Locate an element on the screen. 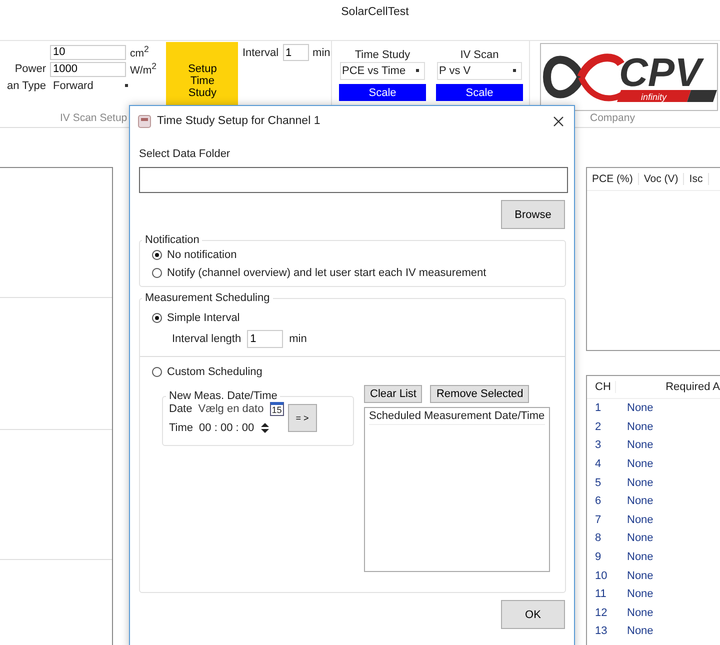 Image resolution: width=720 pixels, height=645 pixels. table-cell-text: 2 is located at coordinates (598, 426).